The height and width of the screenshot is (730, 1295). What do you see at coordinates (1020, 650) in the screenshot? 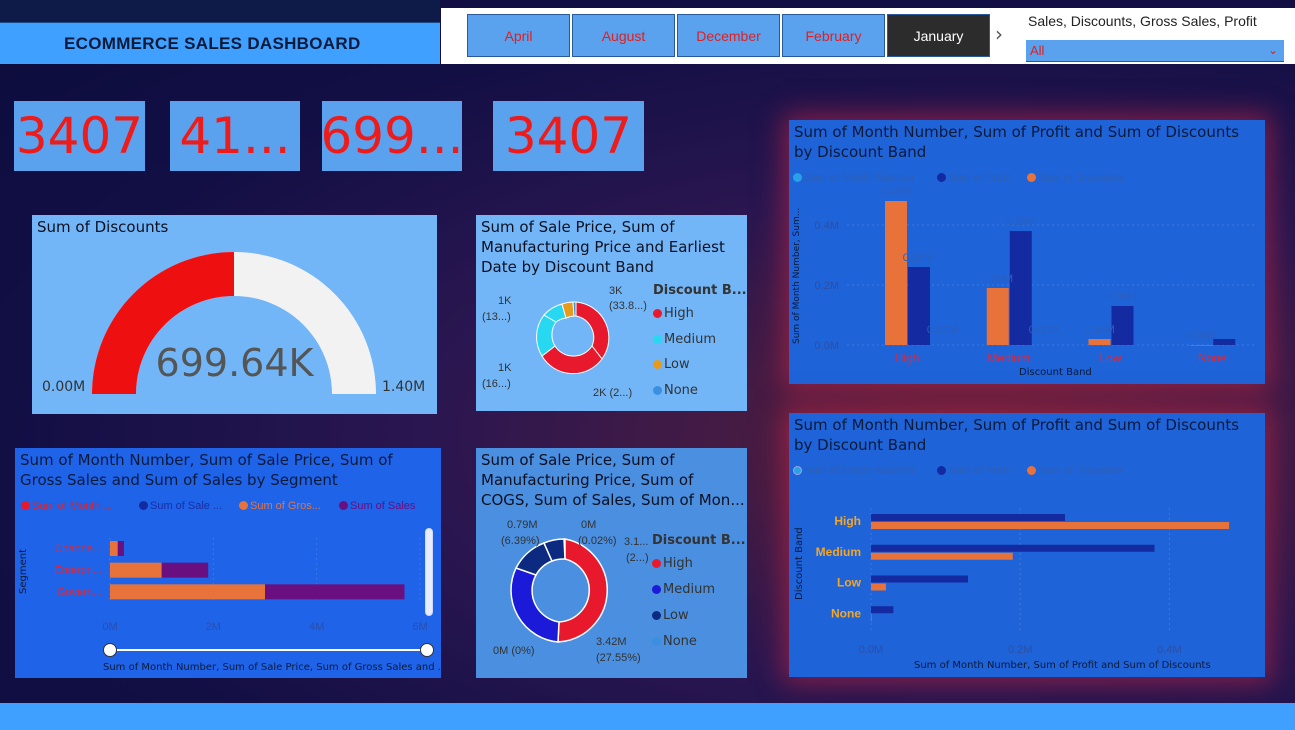
I see `bar-x-tick: 0.2M` at bounding box center [1020, 650].